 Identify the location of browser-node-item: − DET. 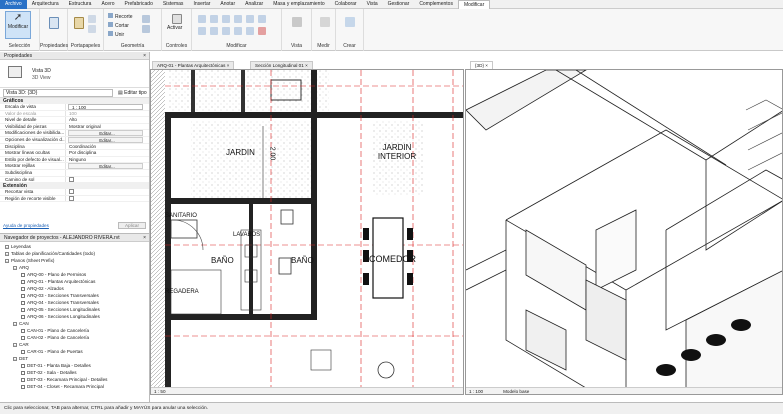
(77, 358).